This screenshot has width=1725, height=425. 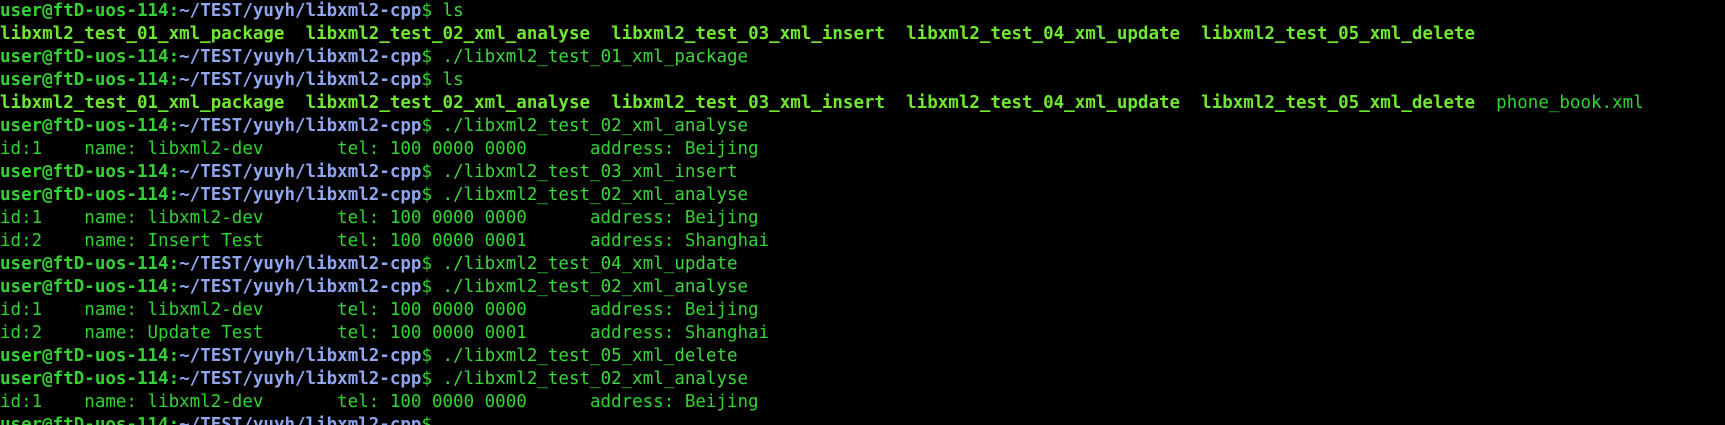 What do you see at coordinates (590, 264) in the screenshot?
I see `command-text: ./libxml2_test_04_xml_update` at bounding box center [590, 264].